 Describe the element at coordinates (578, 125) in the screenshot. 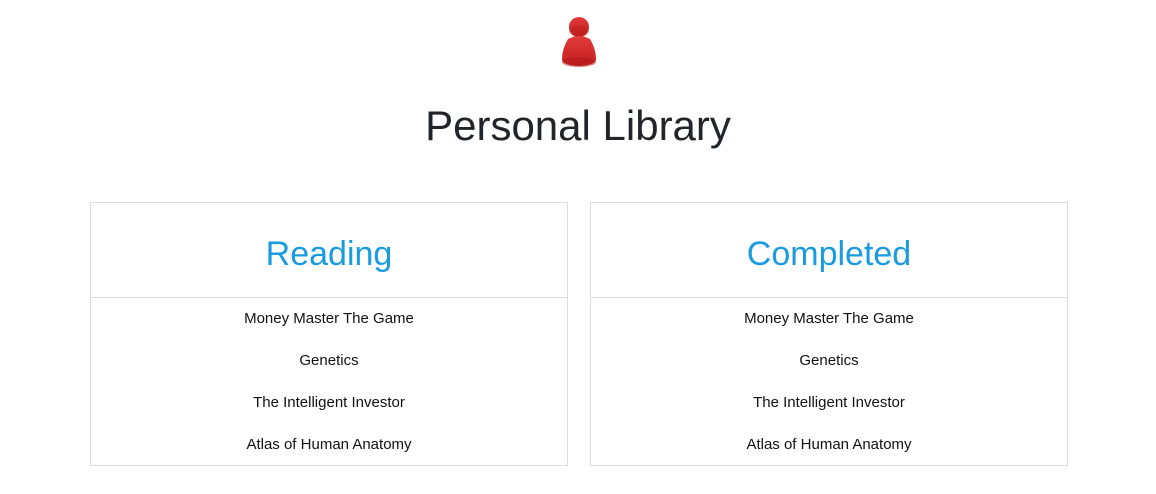

I see `page-title: Personal Library` at that location.